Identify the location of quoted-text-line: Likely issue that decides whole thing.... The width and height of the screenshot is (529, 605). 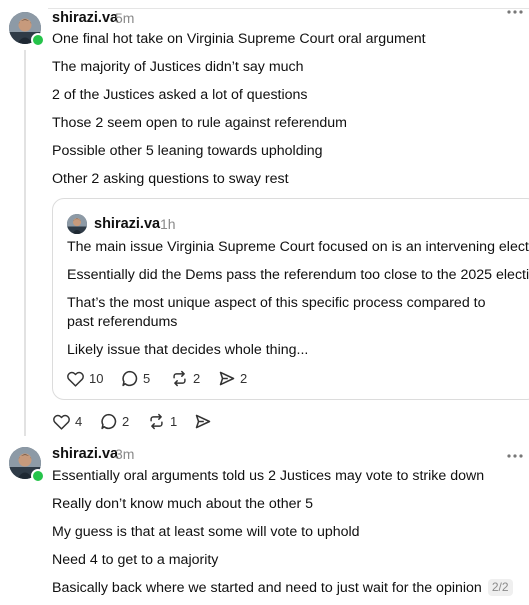
(188, 350).